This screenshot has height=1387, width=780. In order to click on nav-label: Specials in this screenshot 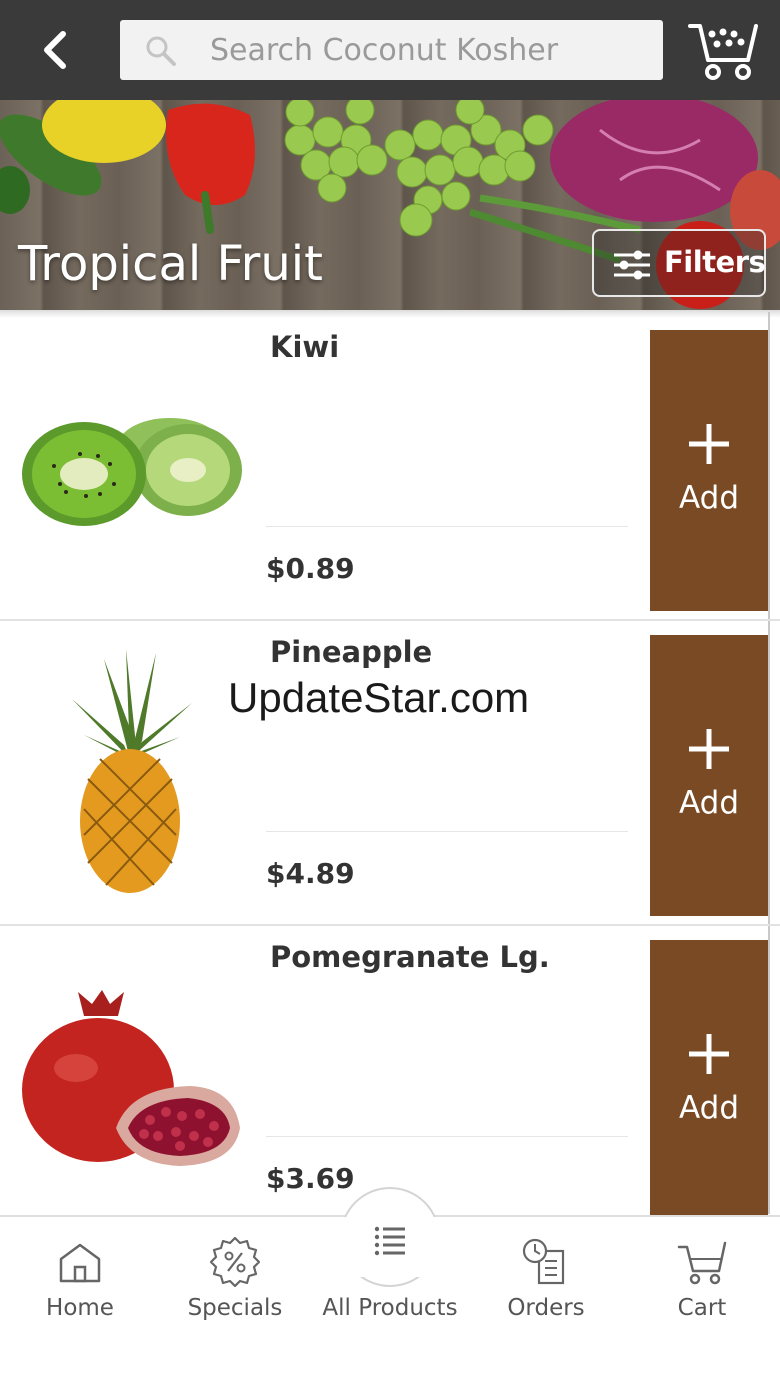, I will do `click(235, 1308)`.